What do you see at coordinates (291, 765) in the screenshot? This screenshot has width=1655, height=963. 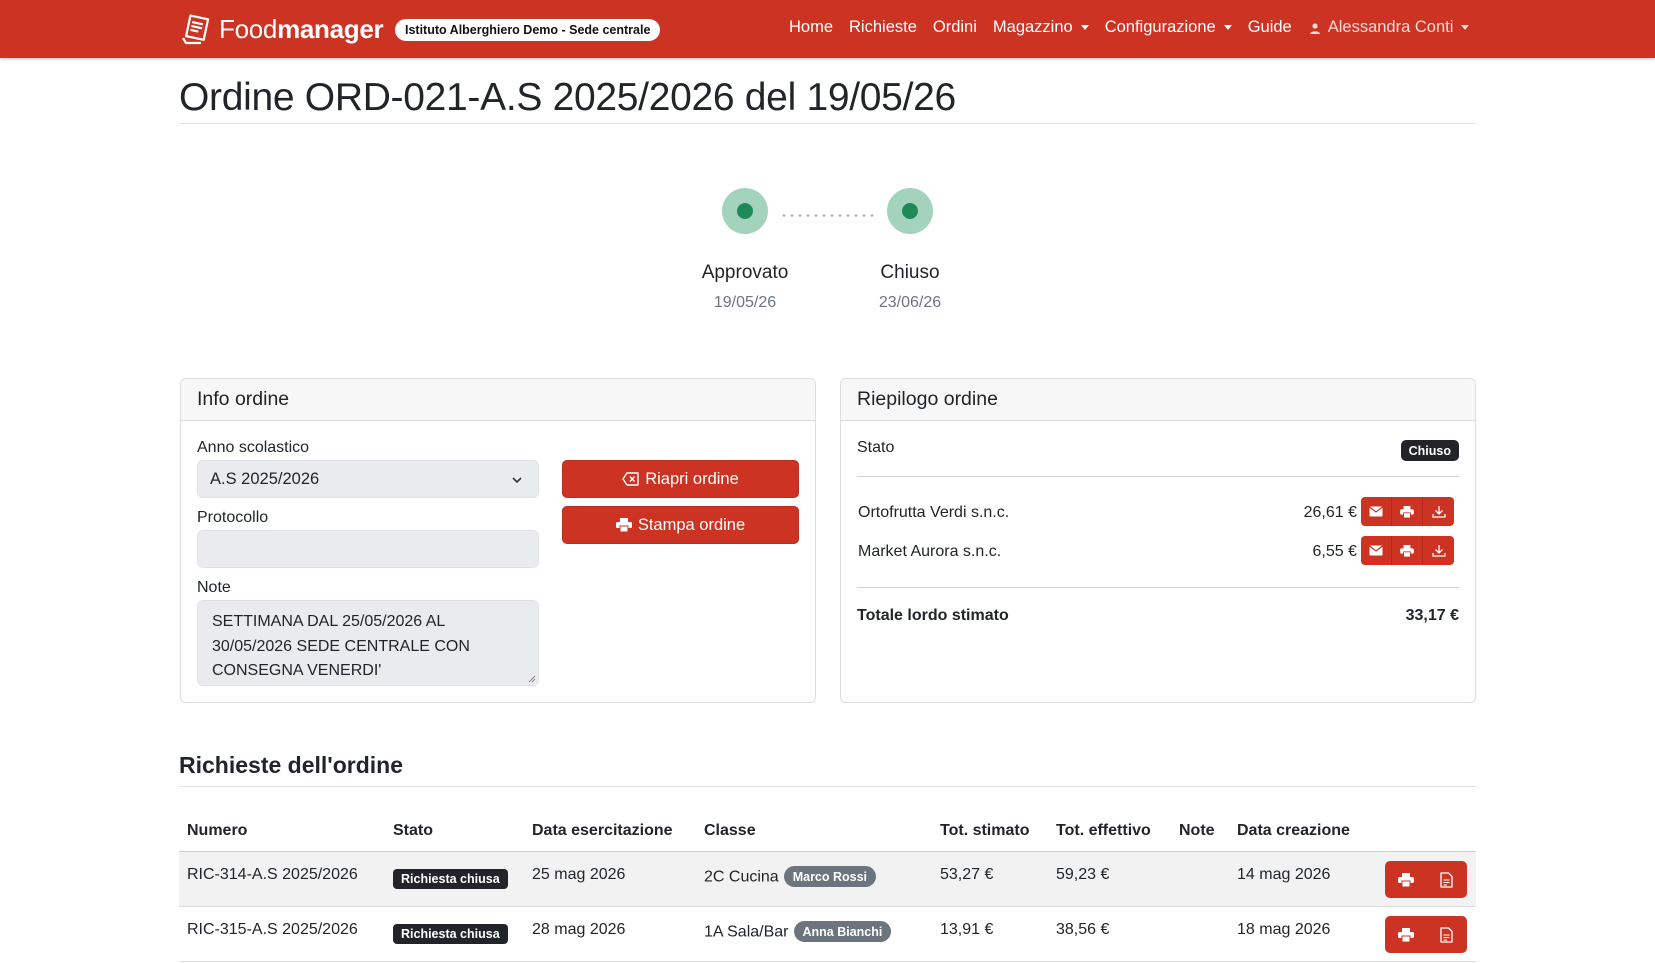 I see `section-title: Richieste dell'ordine` at bounding box center [291, 765].